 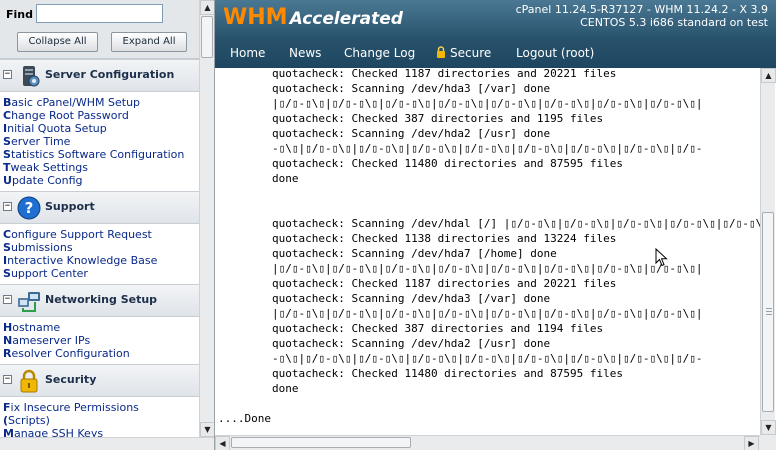 I want to click on menu-link: Initial Quota Setup, so click(x=101, y=128).